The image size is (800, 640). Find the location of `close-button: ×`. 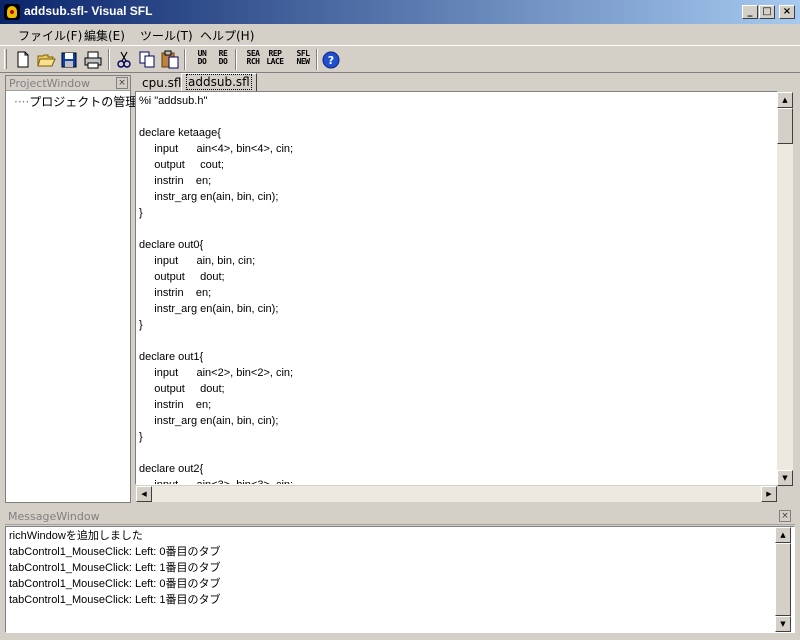

close-button: × is located at coordinates (787, 12).